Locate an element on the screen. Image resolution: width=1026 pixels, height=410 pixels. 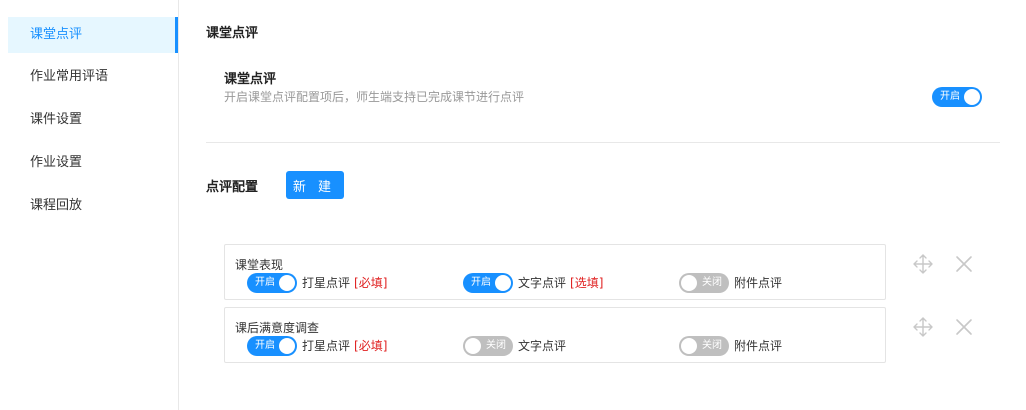
option-label: 文字点评 is located at coordinates (542, 346).